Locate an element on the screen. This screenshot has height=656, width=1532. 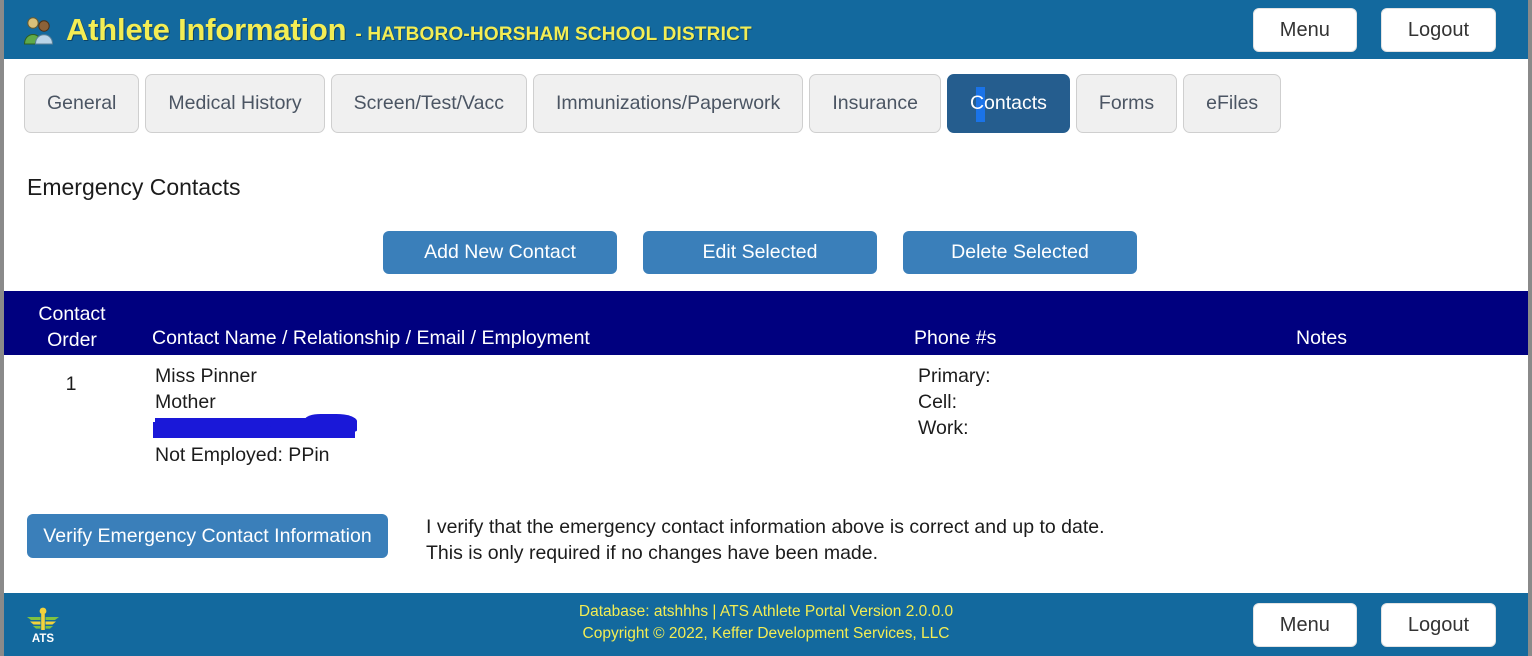
tab-label: eFiles is located at coordinates (1232, 103).